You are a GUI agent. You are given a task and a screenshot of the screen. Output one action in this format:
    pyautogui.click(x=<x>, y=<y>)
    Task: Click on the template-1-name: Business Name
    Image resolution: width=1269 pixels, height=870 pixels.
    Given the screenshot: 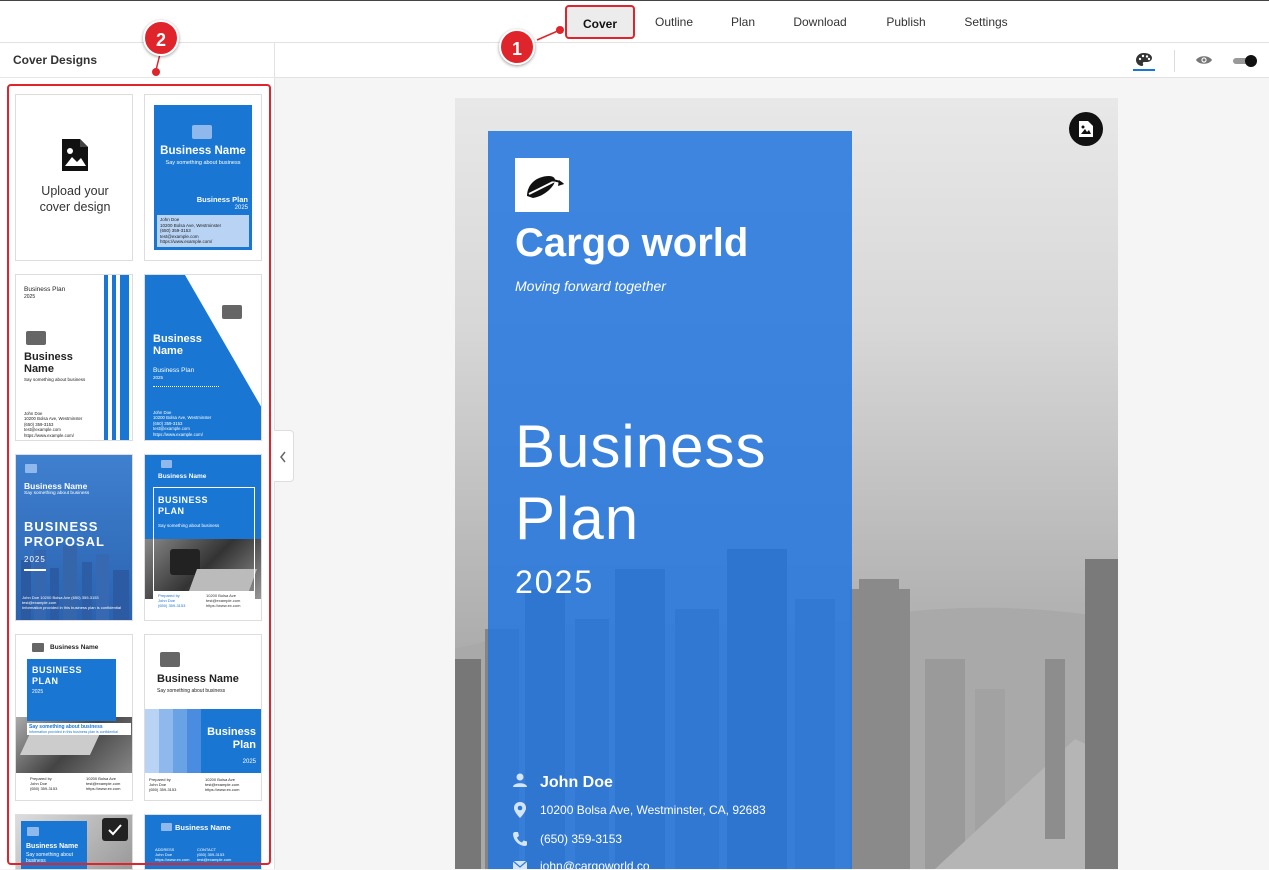 What is the action you would take?
    pyautogui.click(x=203, y=151)
    